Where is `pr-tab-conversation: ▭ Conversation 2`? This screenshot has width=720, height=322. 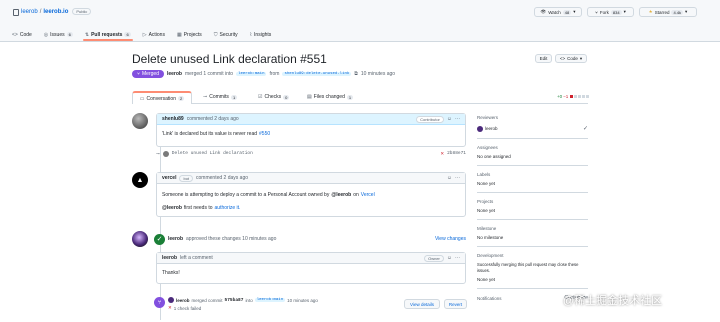
pr-tab-conversation: ▭ Conversation 2 is located at coordinates (162, 97).